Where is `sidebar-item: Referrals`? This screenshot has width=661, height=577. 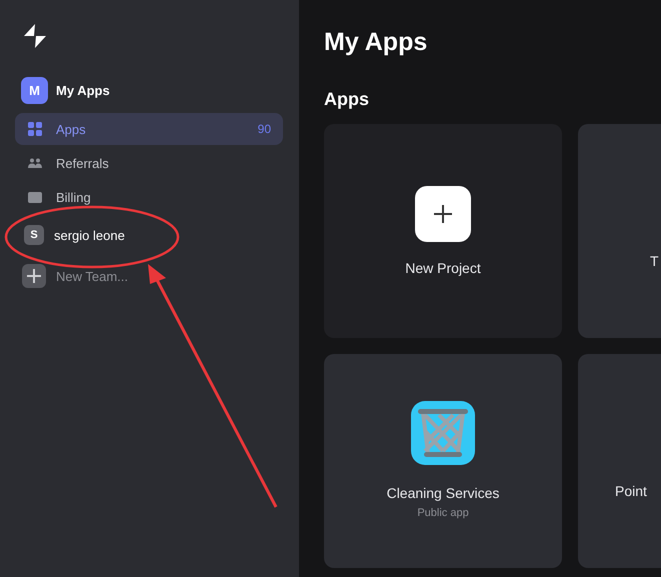 sidebar-item: Referrals is located at coordinates (149, 163).